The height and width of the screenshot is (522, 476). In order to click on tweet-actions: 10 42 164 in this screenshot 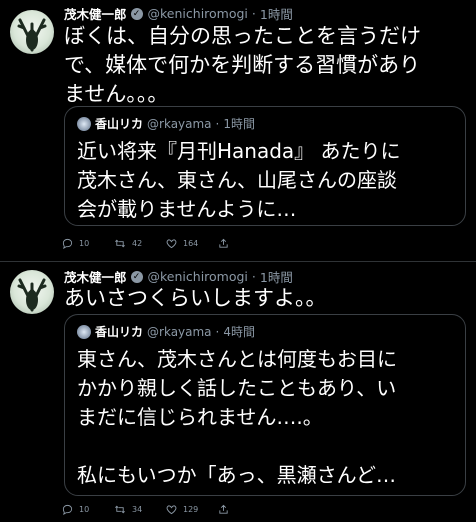, I will do `click(166, 243)`.